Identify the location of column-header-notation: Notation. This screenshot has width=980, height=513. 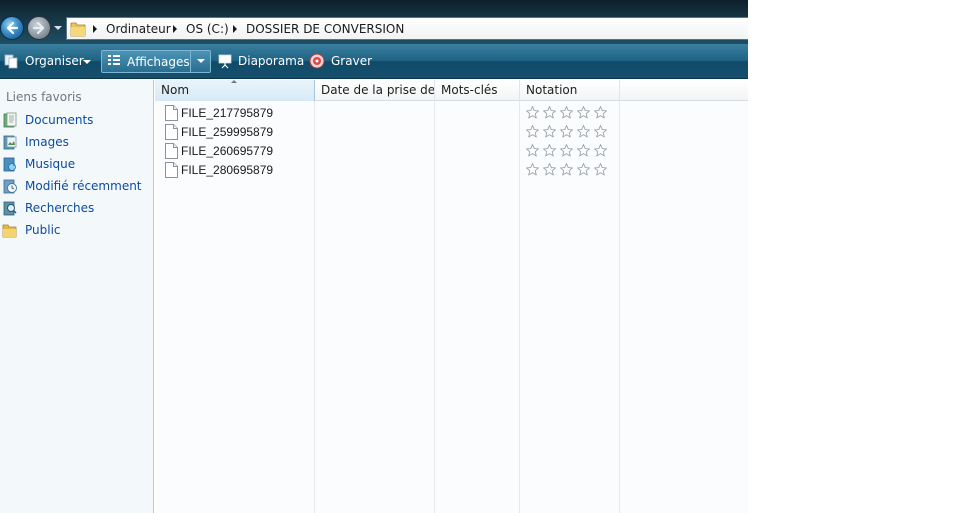
(570, 90).